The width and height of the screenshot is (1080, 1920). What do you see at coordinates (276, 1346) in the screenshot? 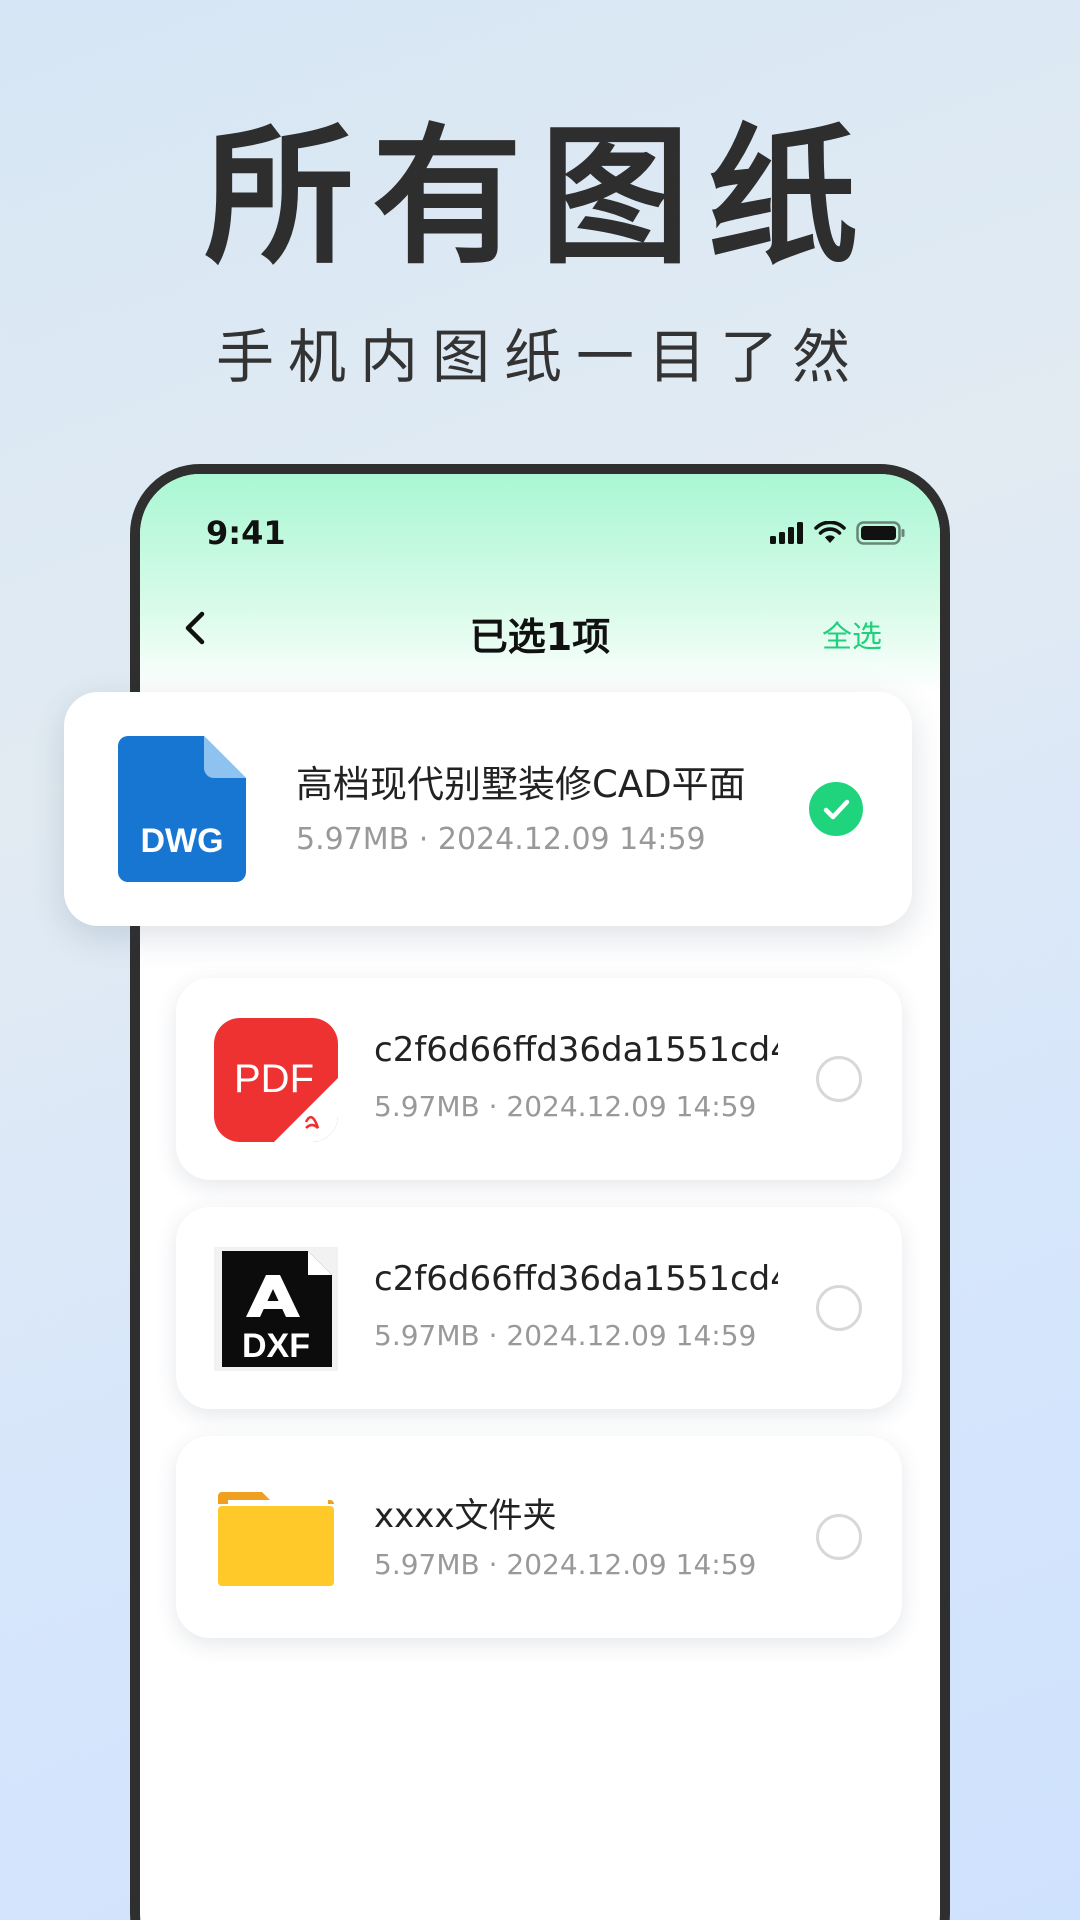
I see `svg-text: DXF` at bounding box center [276, 1346].